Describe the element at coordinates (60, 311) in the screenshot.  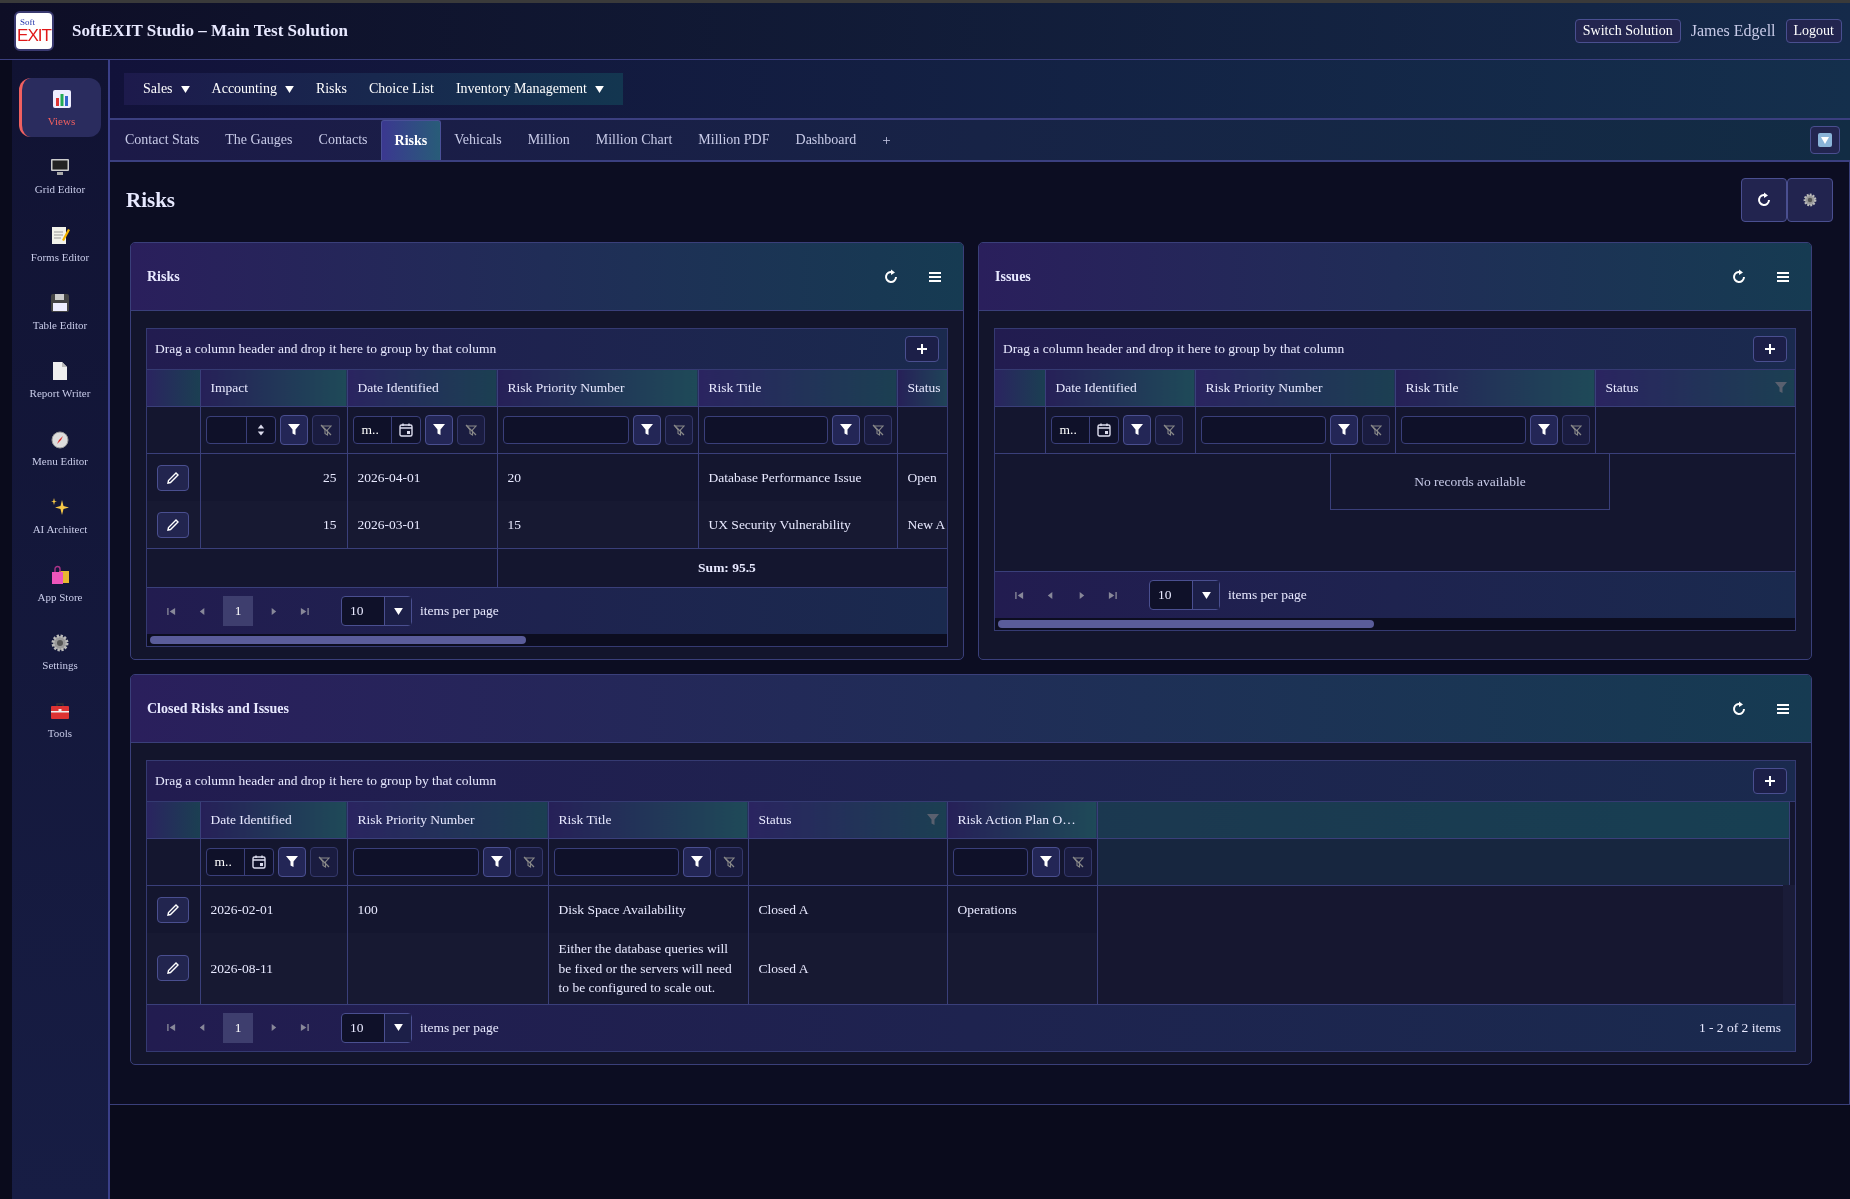
I see `sidebar-item: Table Editor` at that location.